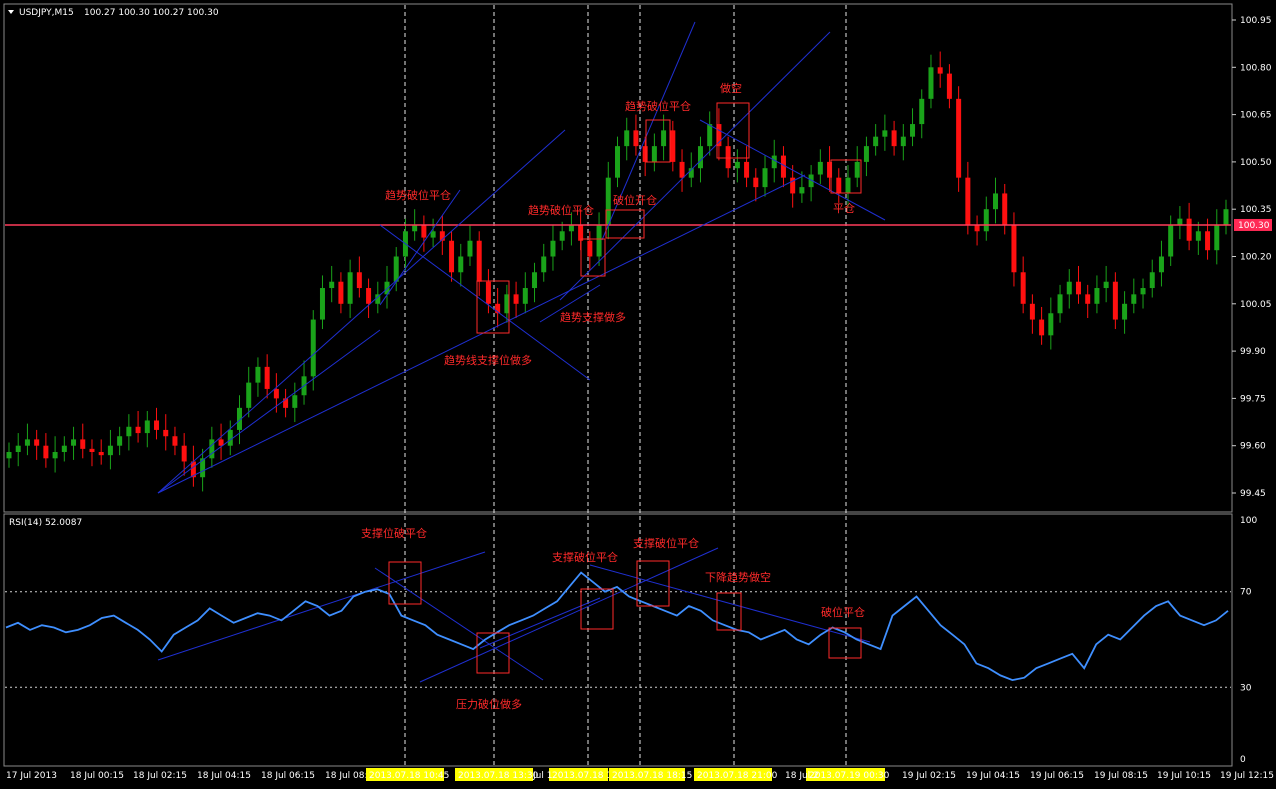 Image resolution: width=1276 pixels, height=789 pixels. I want to click on time-label: 18 Jul 08:, so click(346, 776).